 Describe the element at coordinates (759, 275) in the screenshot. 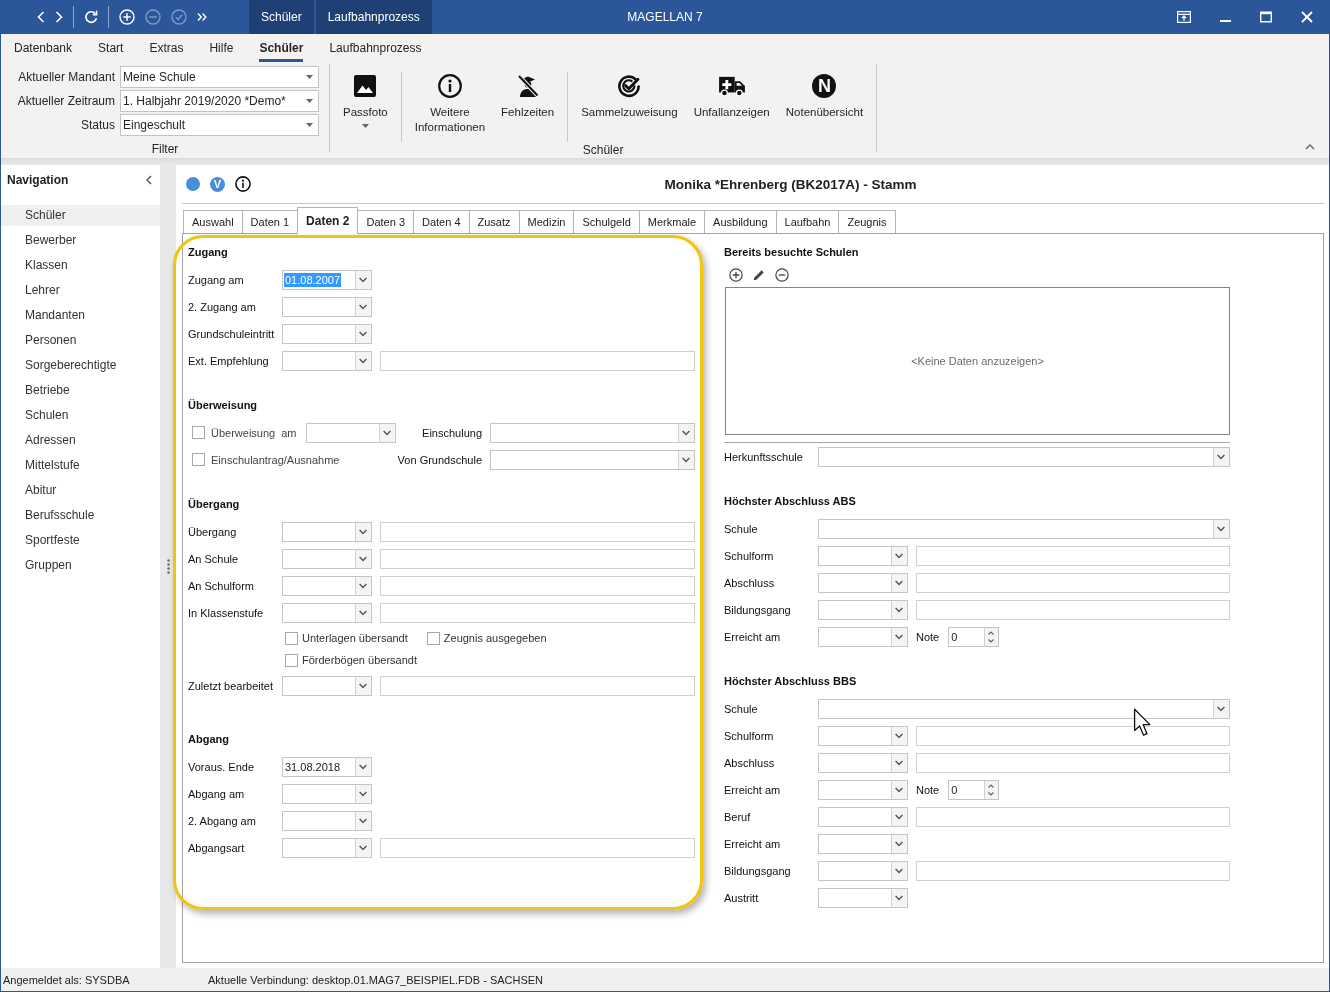

I see `pencil-icon` at that location.